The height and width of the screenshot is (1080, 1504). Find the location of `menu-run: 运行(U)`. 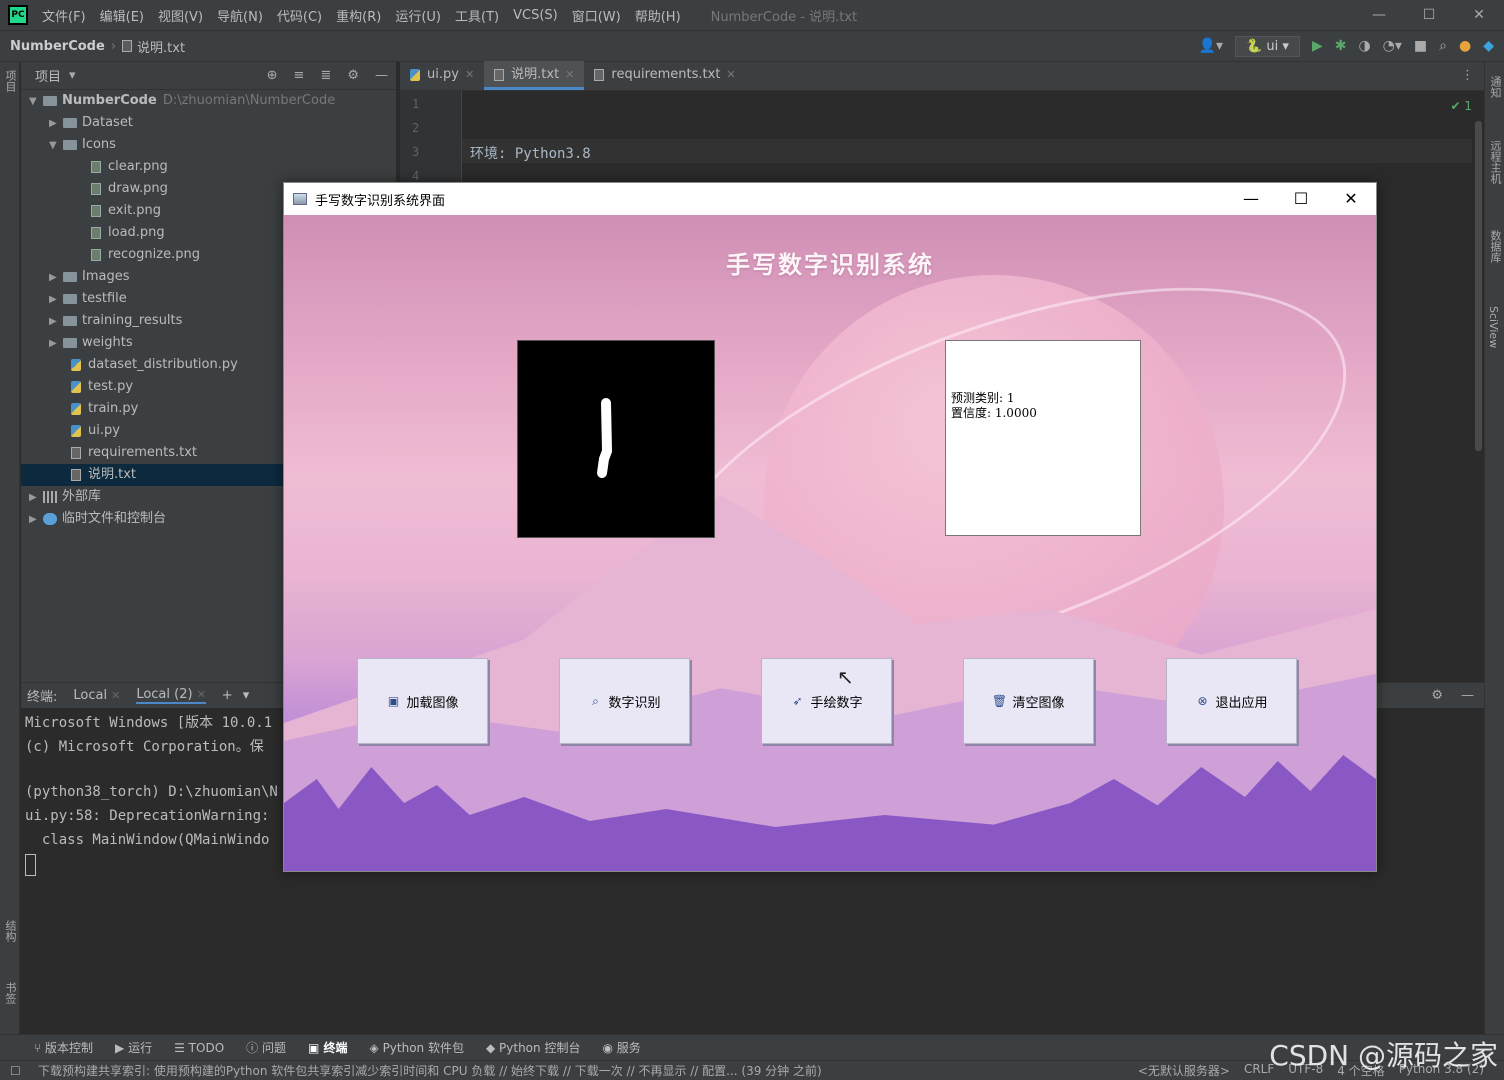

menu-run: 运行(U) is located at coordinates (418, 15).